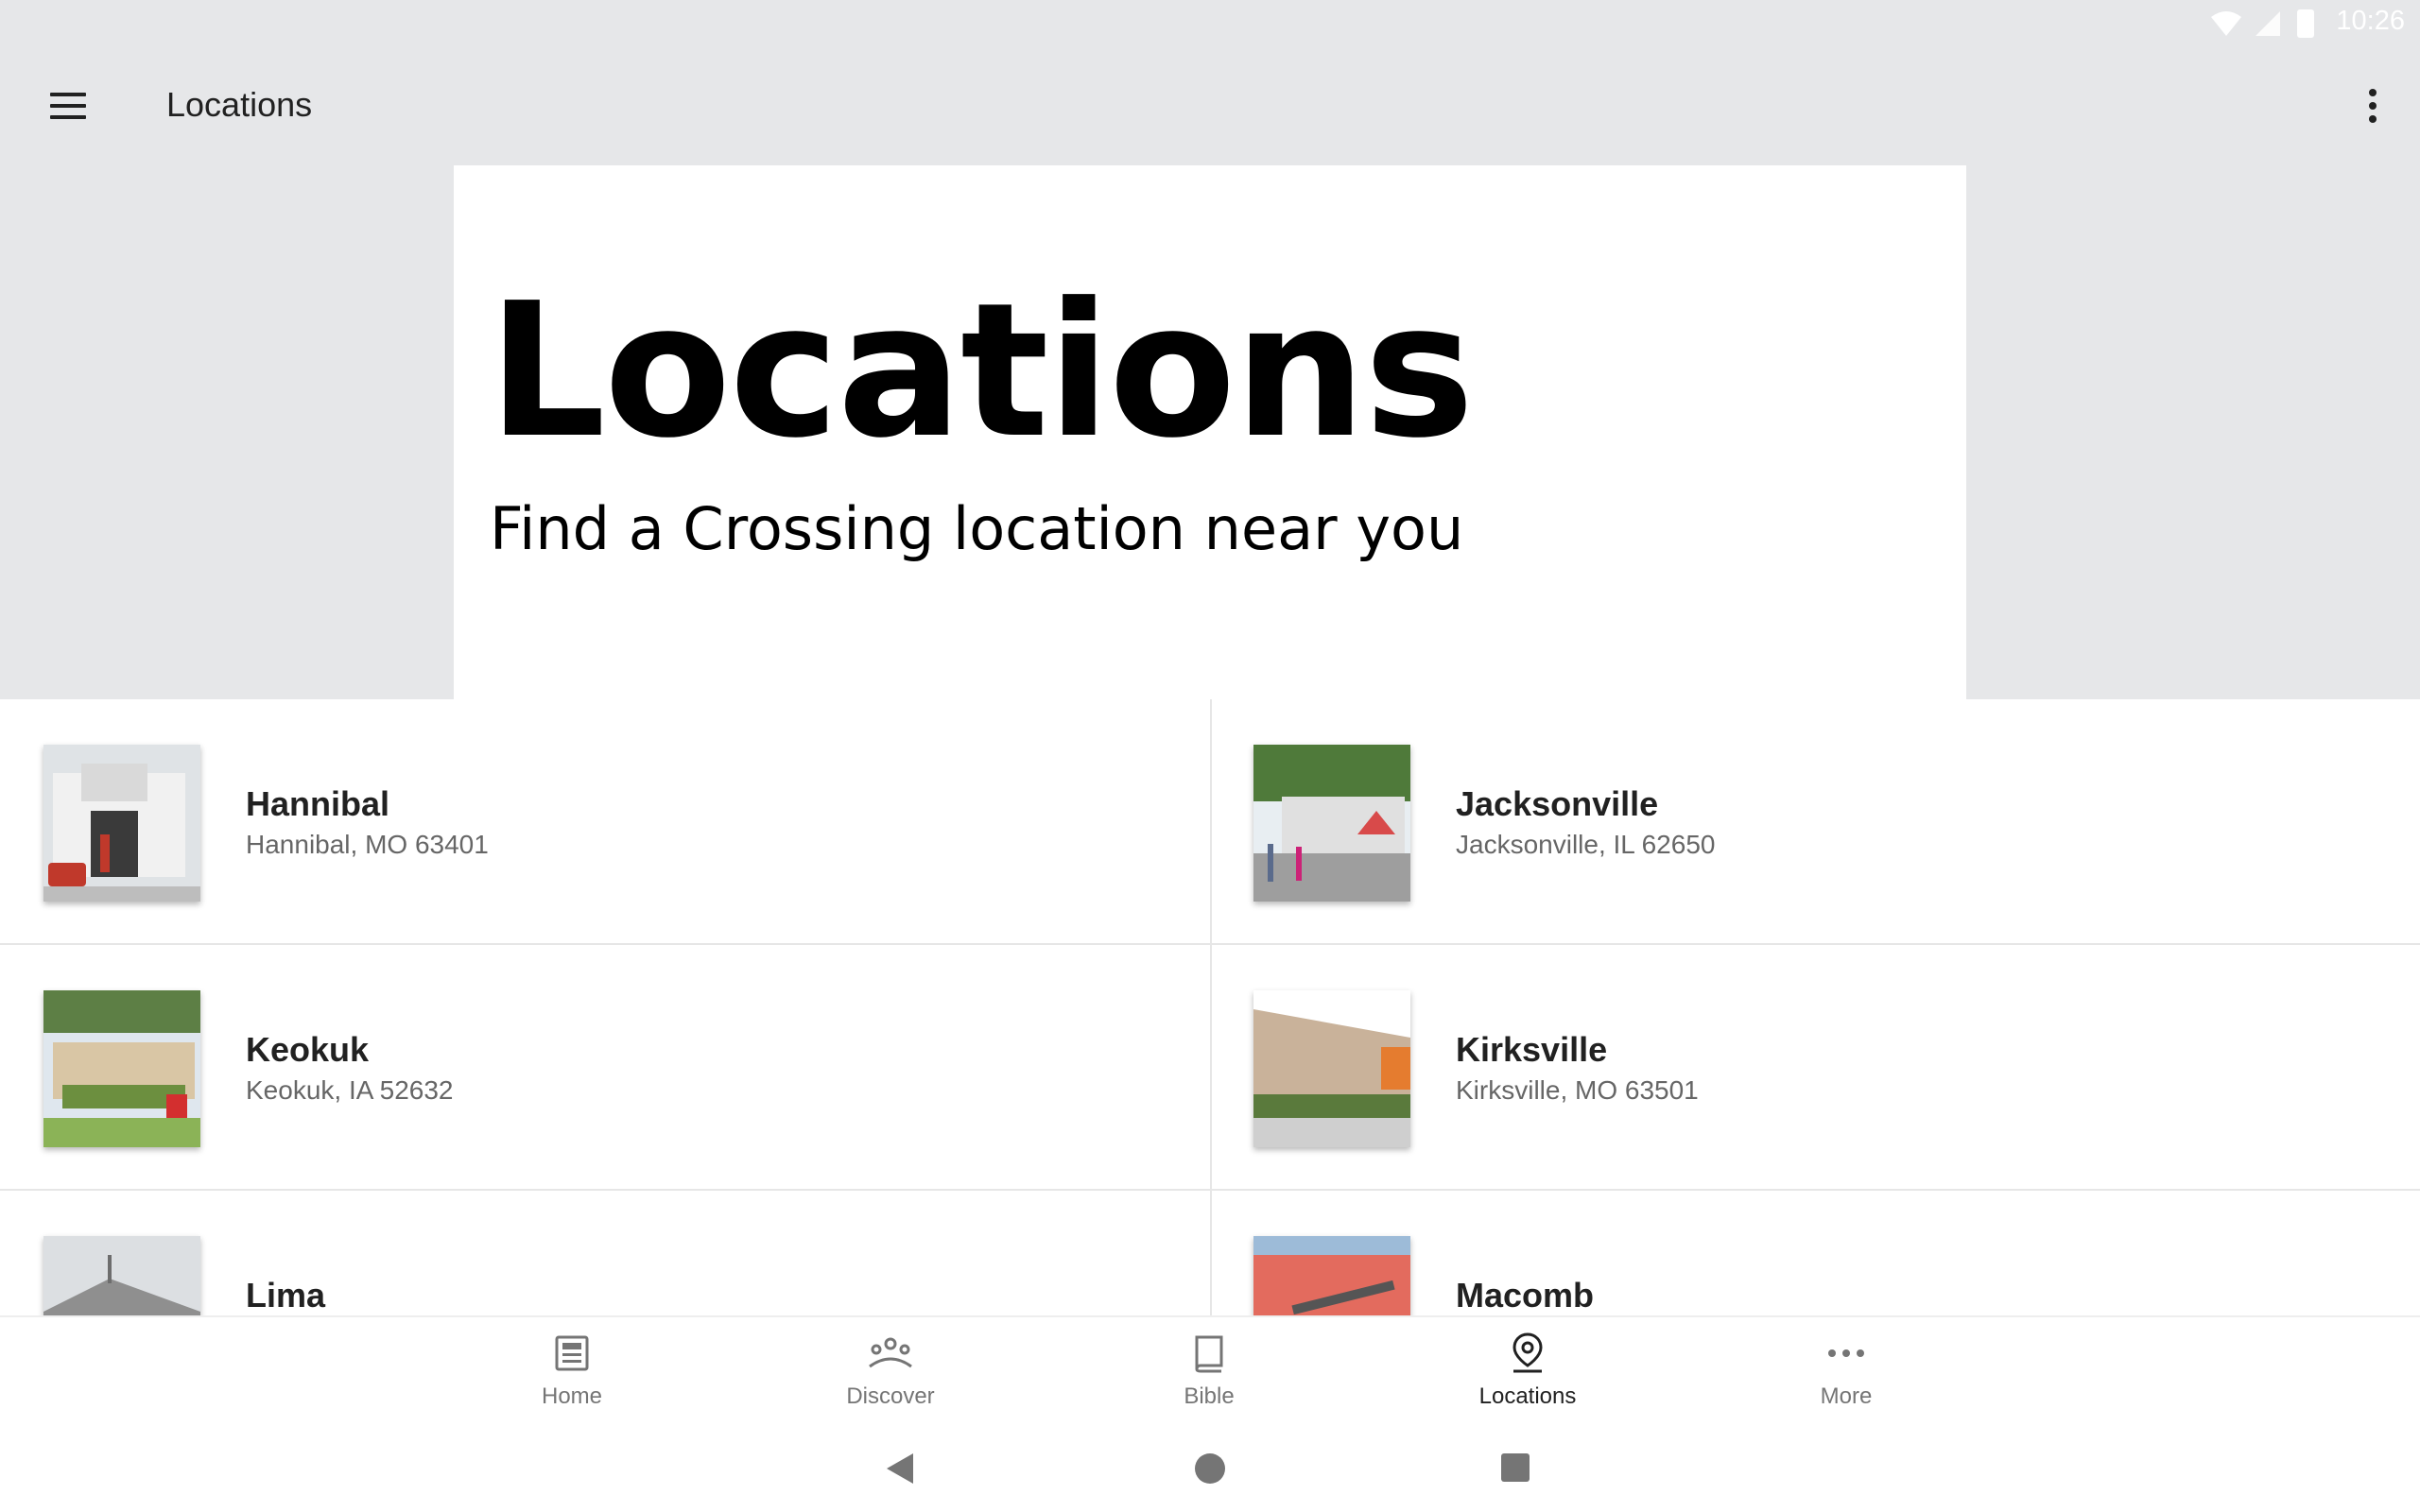 The height and width of the screenshot is (1512, 2420). What do you see at coordinates (286, 1295) in the screenshot?
I see `location-name: Lima` at bounding box center [286, 1295].